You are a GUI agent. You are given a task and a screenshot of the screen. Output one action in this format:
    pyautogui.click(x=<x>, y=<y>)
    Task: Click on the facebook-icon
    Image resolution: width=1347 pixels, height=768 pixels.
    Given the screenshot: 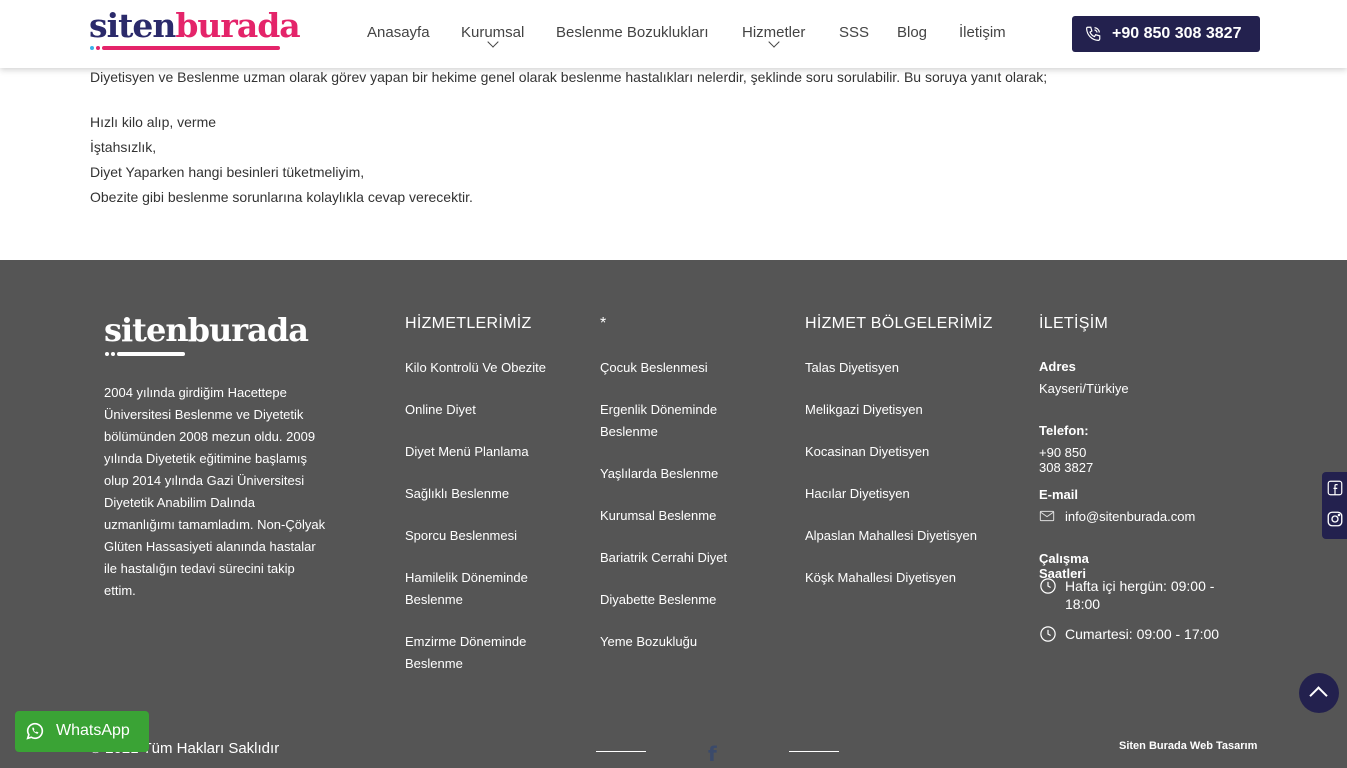 What is the action you would take?
    pyautogui.click(x=1335, y=488)
    